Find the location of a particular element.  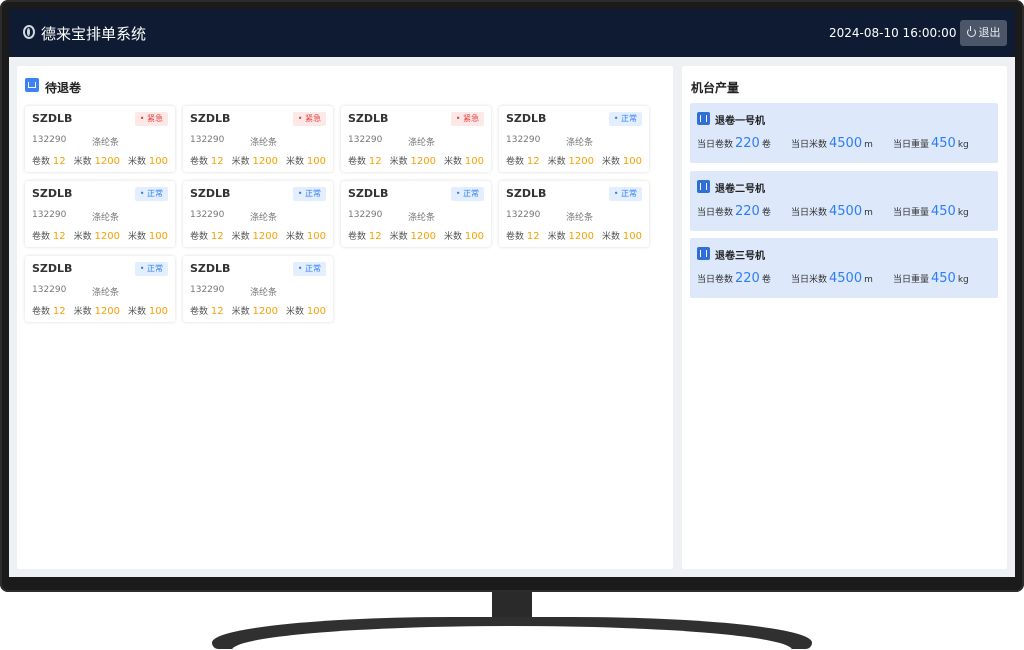

machine-card: 退卷二号机 当日卷数 220 卷 当日米数 4500 m 当日重量 450 kg is located at coordinates (844, 201).